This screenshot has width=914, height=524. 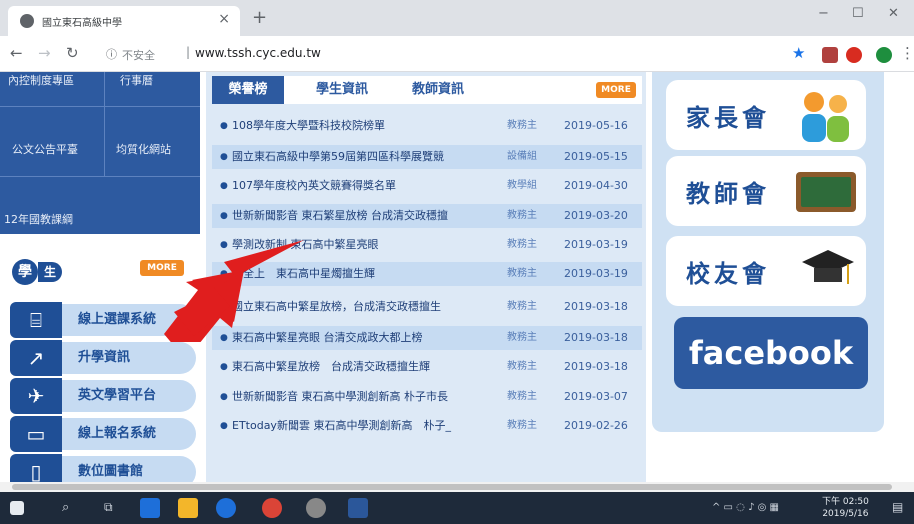 What do you see at coordinates (367, 367) in the screenshot?
I see `news-title: 東石高中繁星放榜 台成清交政穩擅生輝` at bounding box center [367, 367].